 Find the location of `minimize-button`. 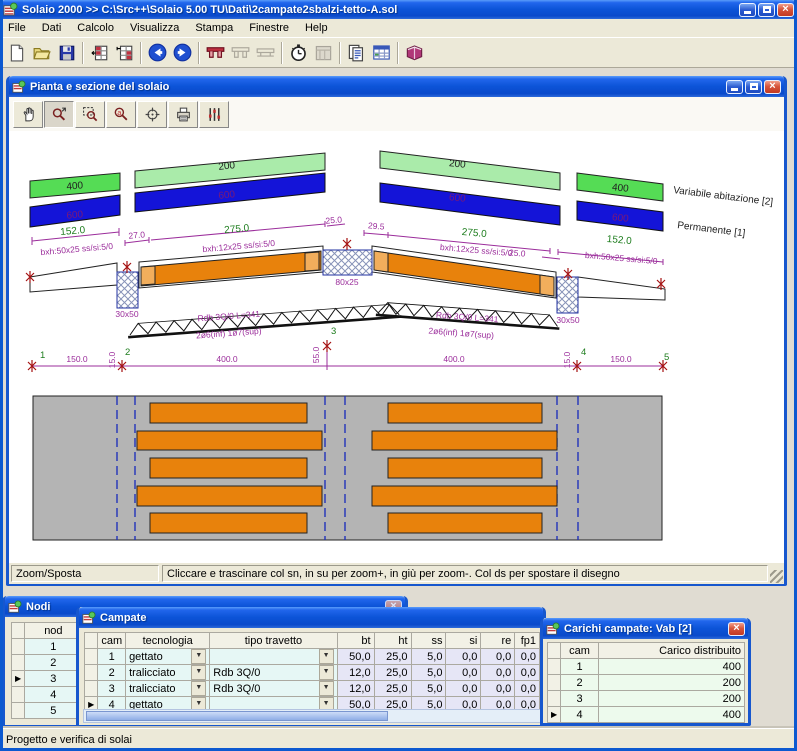

minimize-button is located at coordinates (747, 9).